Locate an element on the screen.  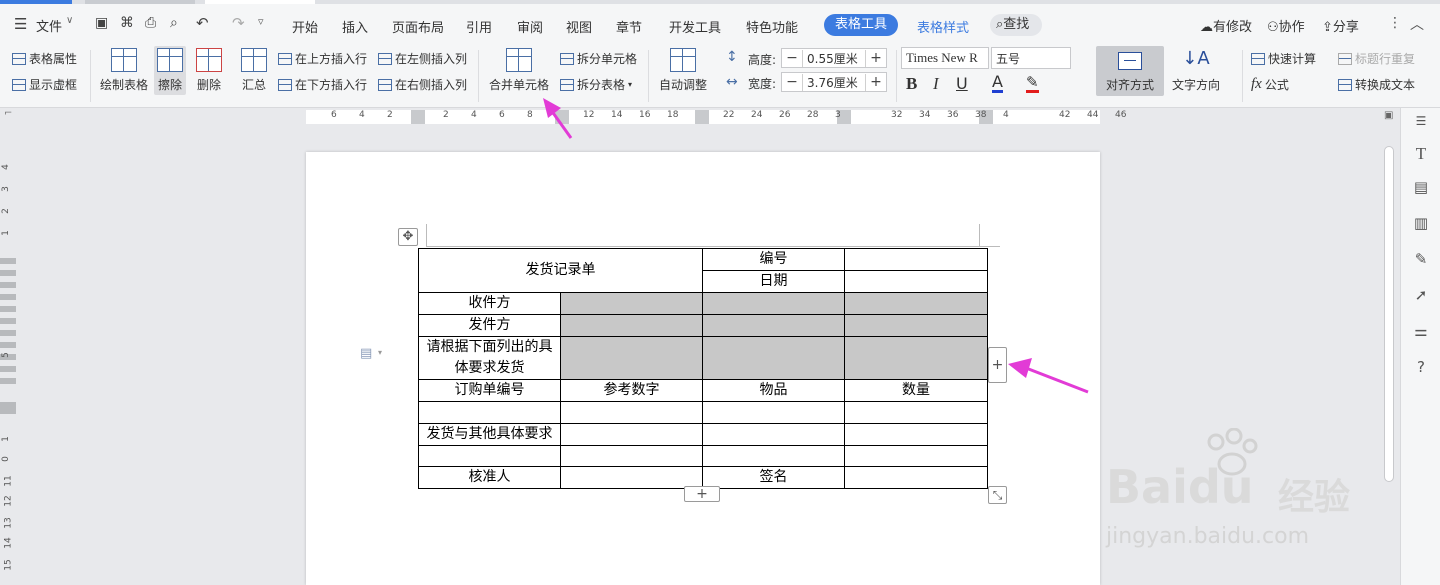
print-preview-icon: ⌕ is located at coordinates (174, 23).